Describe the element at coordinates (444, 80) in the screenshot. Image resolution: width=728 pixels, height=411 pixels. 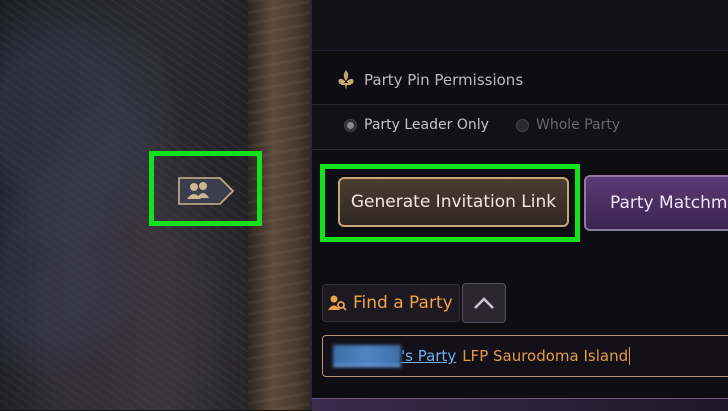
I see `permissions-title: Party Pin Permissions` at that location.